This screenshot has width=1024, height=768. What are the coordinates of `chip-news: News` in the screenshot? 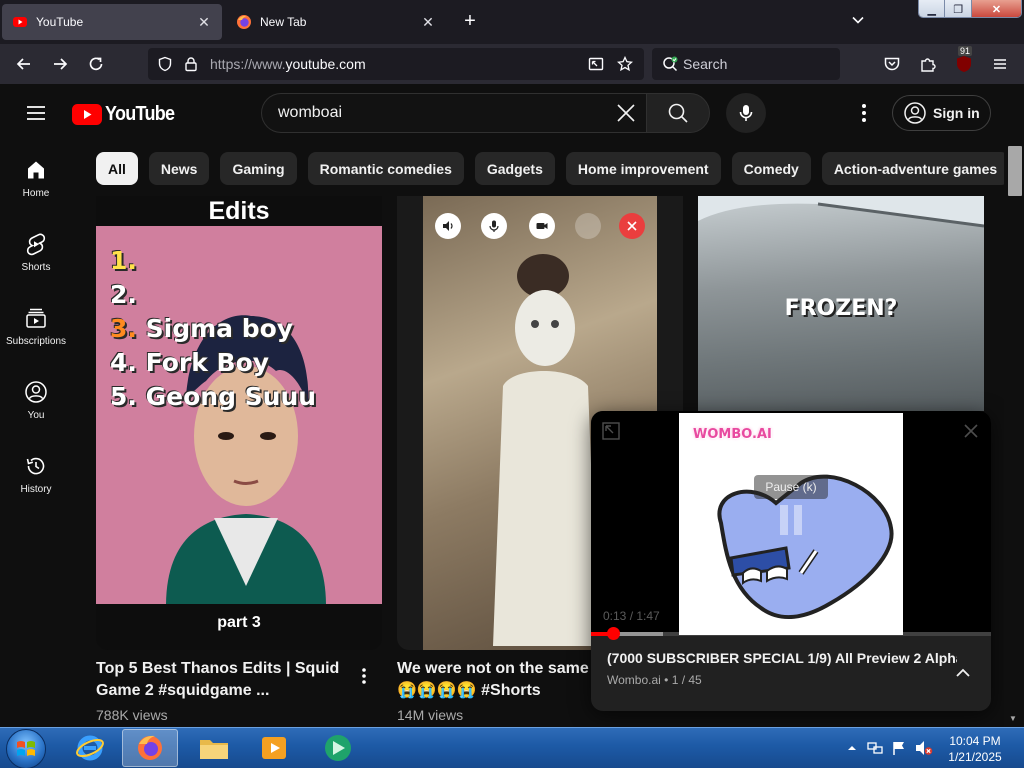 It's located at (179, 168).